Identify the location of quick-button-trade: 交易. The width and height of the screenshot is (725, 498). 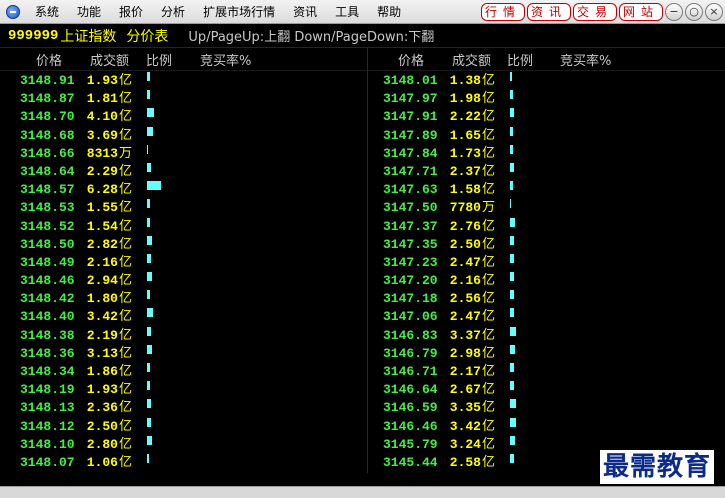
(594, 11).